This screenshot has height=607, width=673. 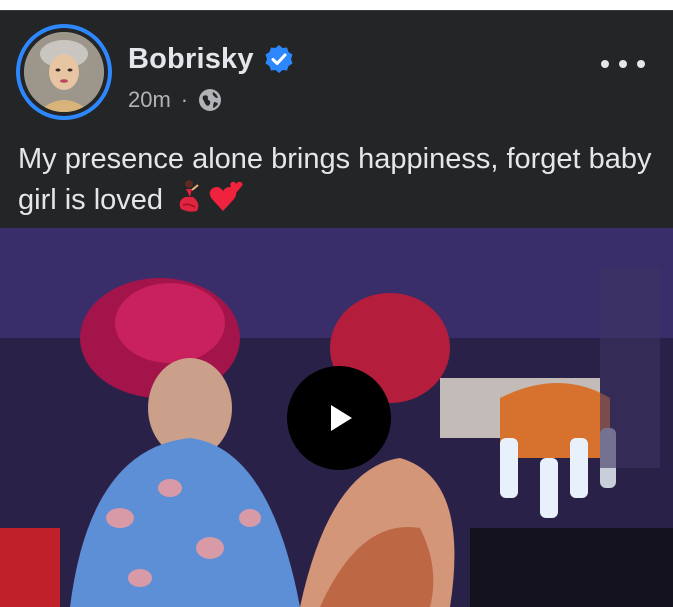 What do you see at coordinates (341, 418) in the screenshot?
I see `play-icon` at bounding box center [341, 418].